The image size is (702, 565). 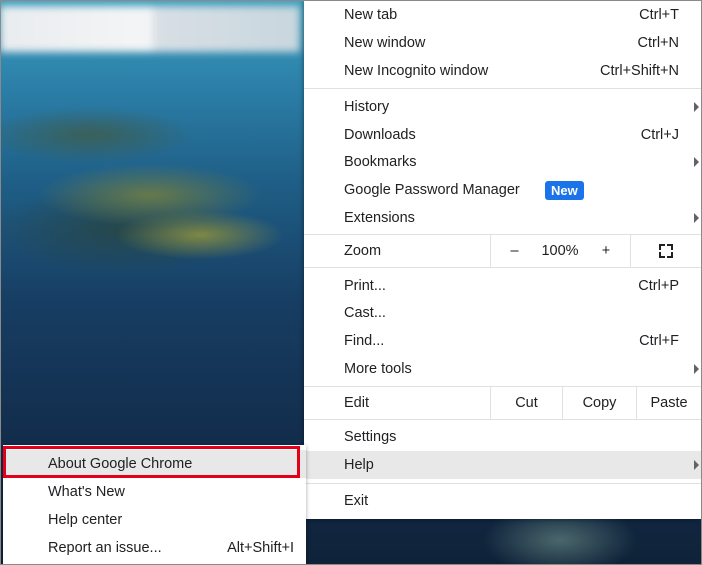 I want to click on menu-item-label: Google Password Manager, so click(x=432, y=190).